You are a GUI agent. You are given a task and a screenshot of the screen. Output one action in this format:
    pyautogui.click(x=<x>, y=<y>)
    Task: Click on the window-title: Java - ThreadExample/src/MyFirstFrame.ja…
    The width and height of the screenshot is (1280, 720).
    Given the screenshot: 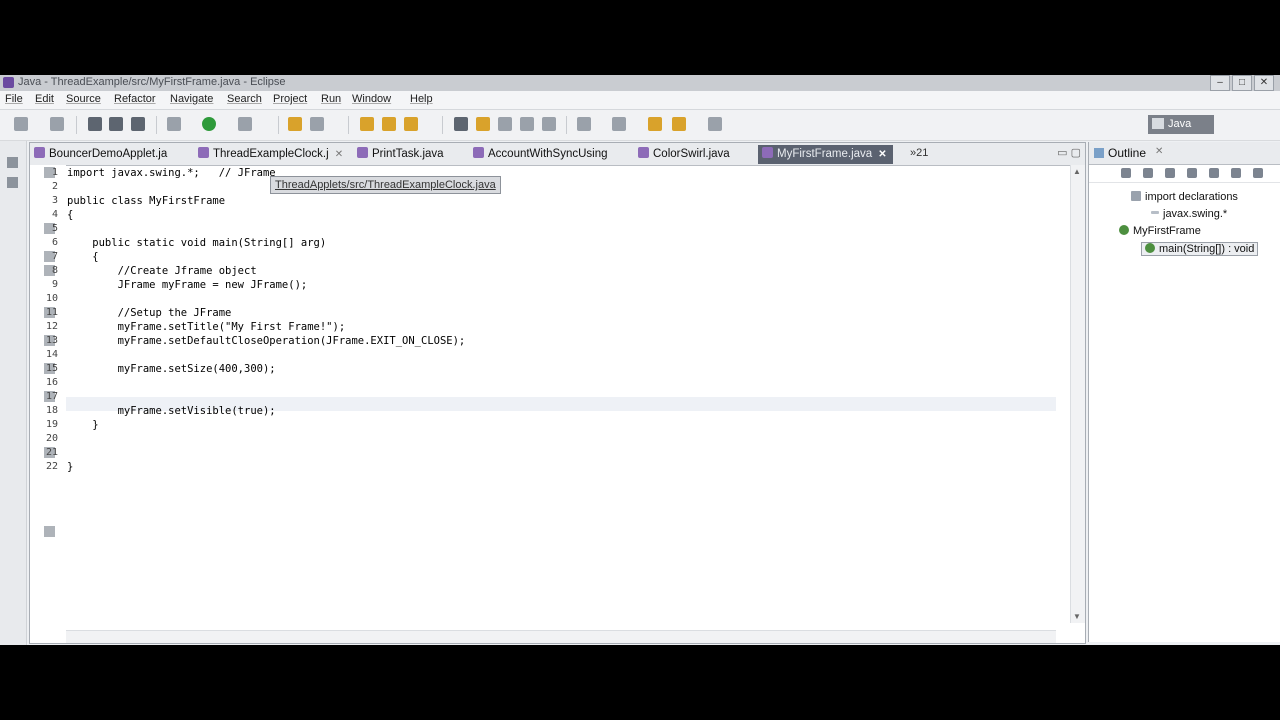 What is the action you would take?
    pyautogui.click(x=152, y=82)
    